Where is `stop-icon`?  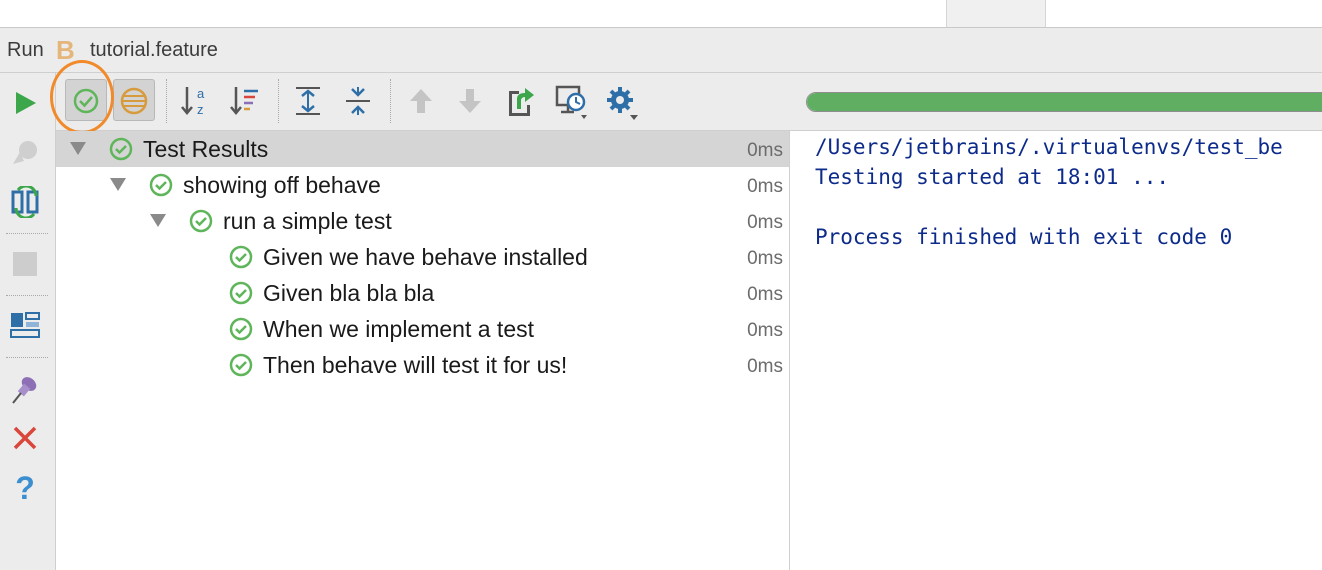 stop-icon is located at coordinates (25, 264).